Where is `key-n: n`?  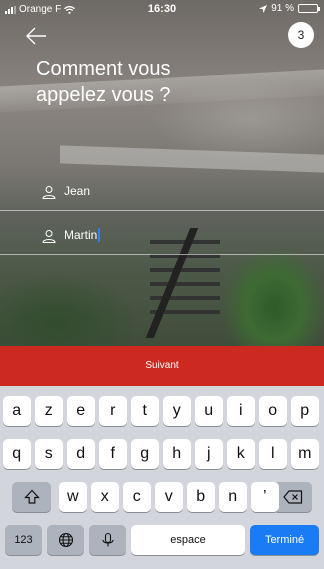 key-n: n is located at coordinates (233, 497).